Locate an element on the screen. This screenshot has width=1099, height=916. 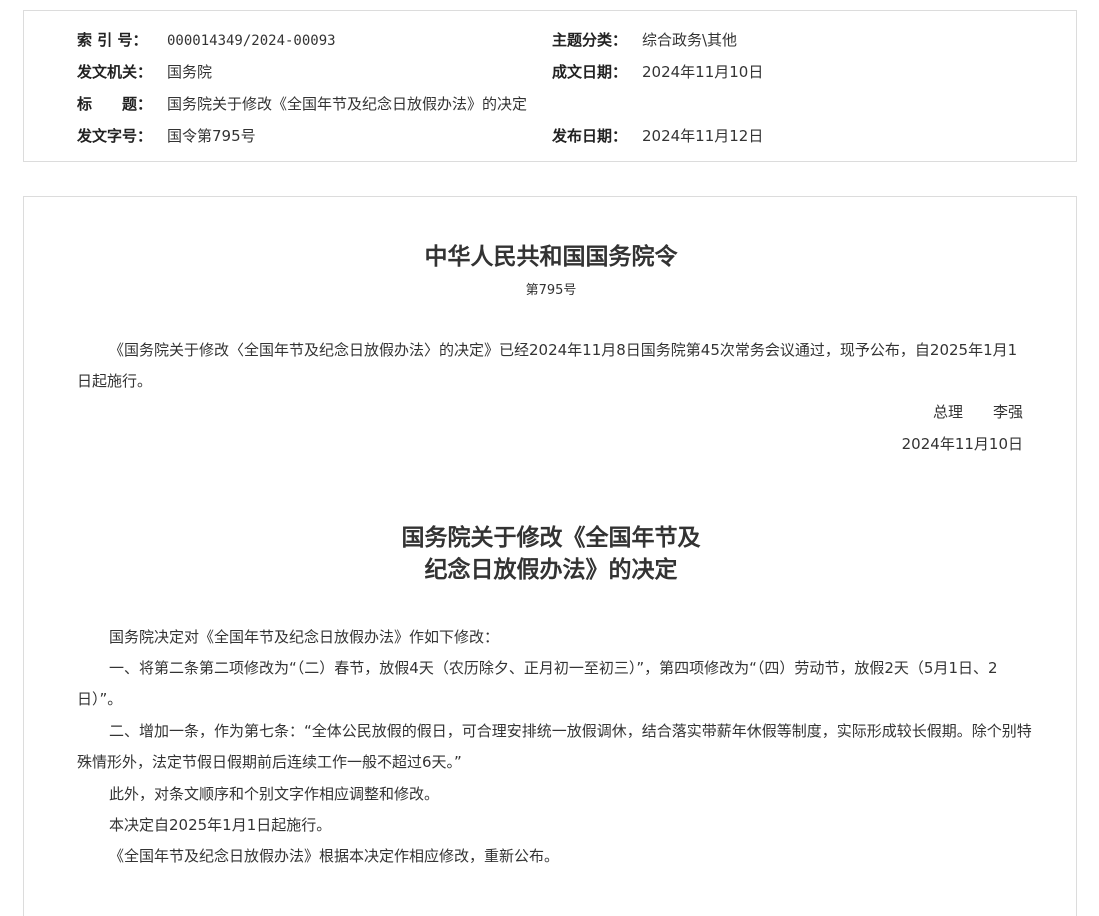
index-value: 000014349/2024-00093 is located at coordinates (251, 41).